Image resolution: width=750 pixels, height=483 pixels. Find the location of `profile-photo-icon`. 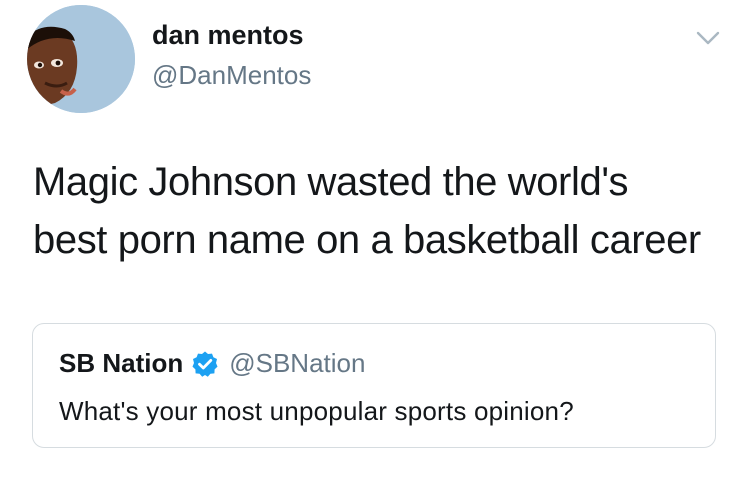

profile-photo-icon is located at coordinates (81, 59).